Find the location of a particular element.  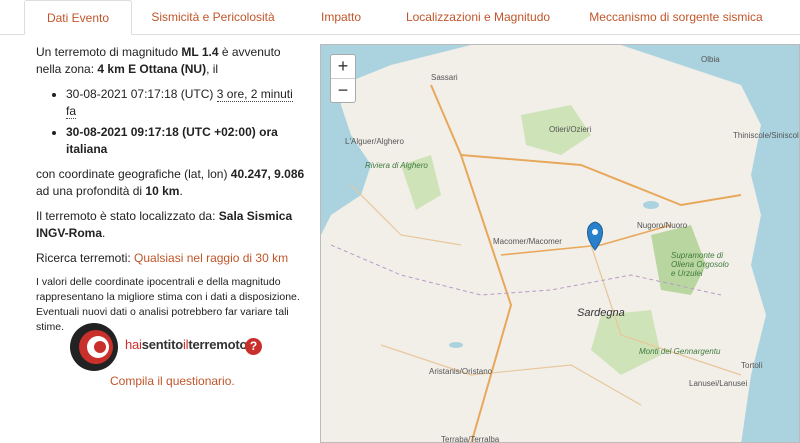

map-label-terralba: Terraba/Terralba is located at coordinates (470, 439).